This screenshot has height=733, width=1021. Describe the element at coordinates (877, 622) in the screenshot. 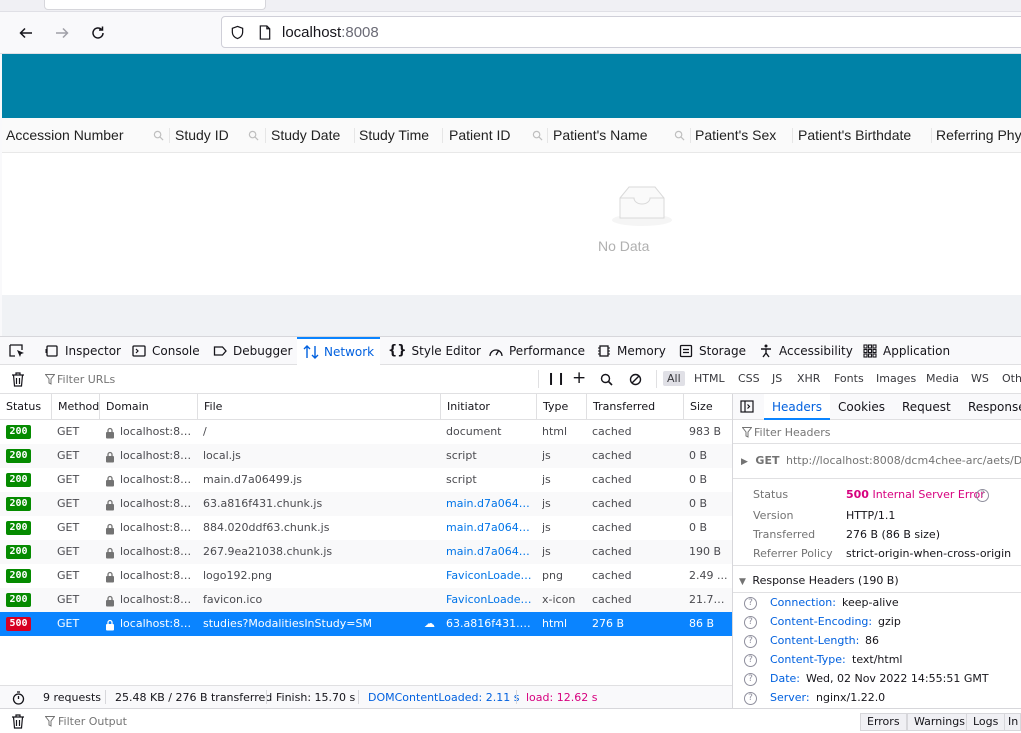

I see `response-header-row: ? Content-Encoding: gzip` at that location.